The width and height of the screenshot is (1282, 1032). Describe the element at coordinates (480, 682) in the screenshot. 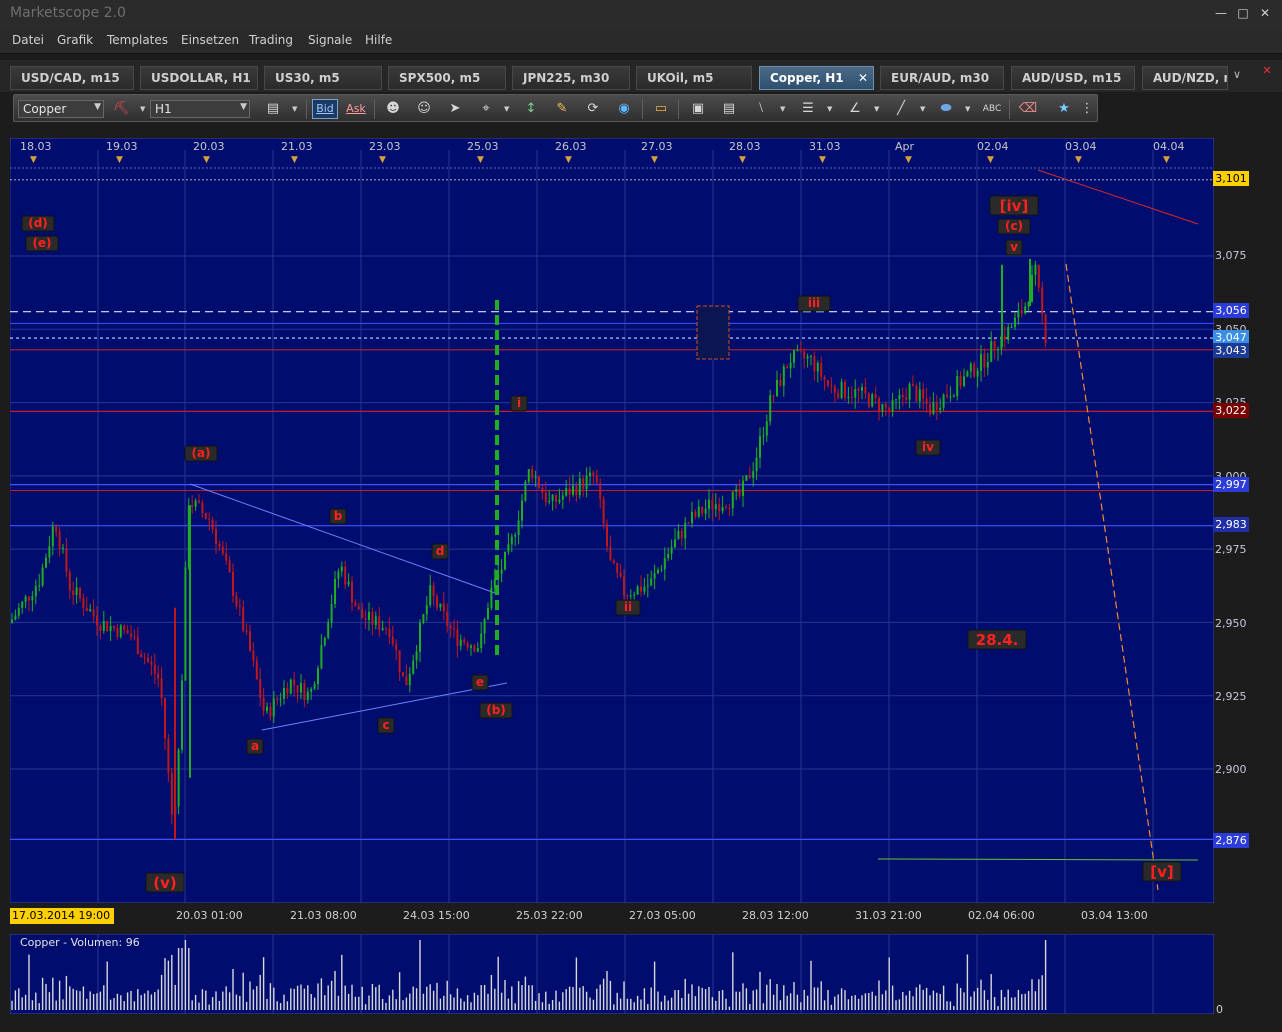

I see `wave-label: e` at that location.